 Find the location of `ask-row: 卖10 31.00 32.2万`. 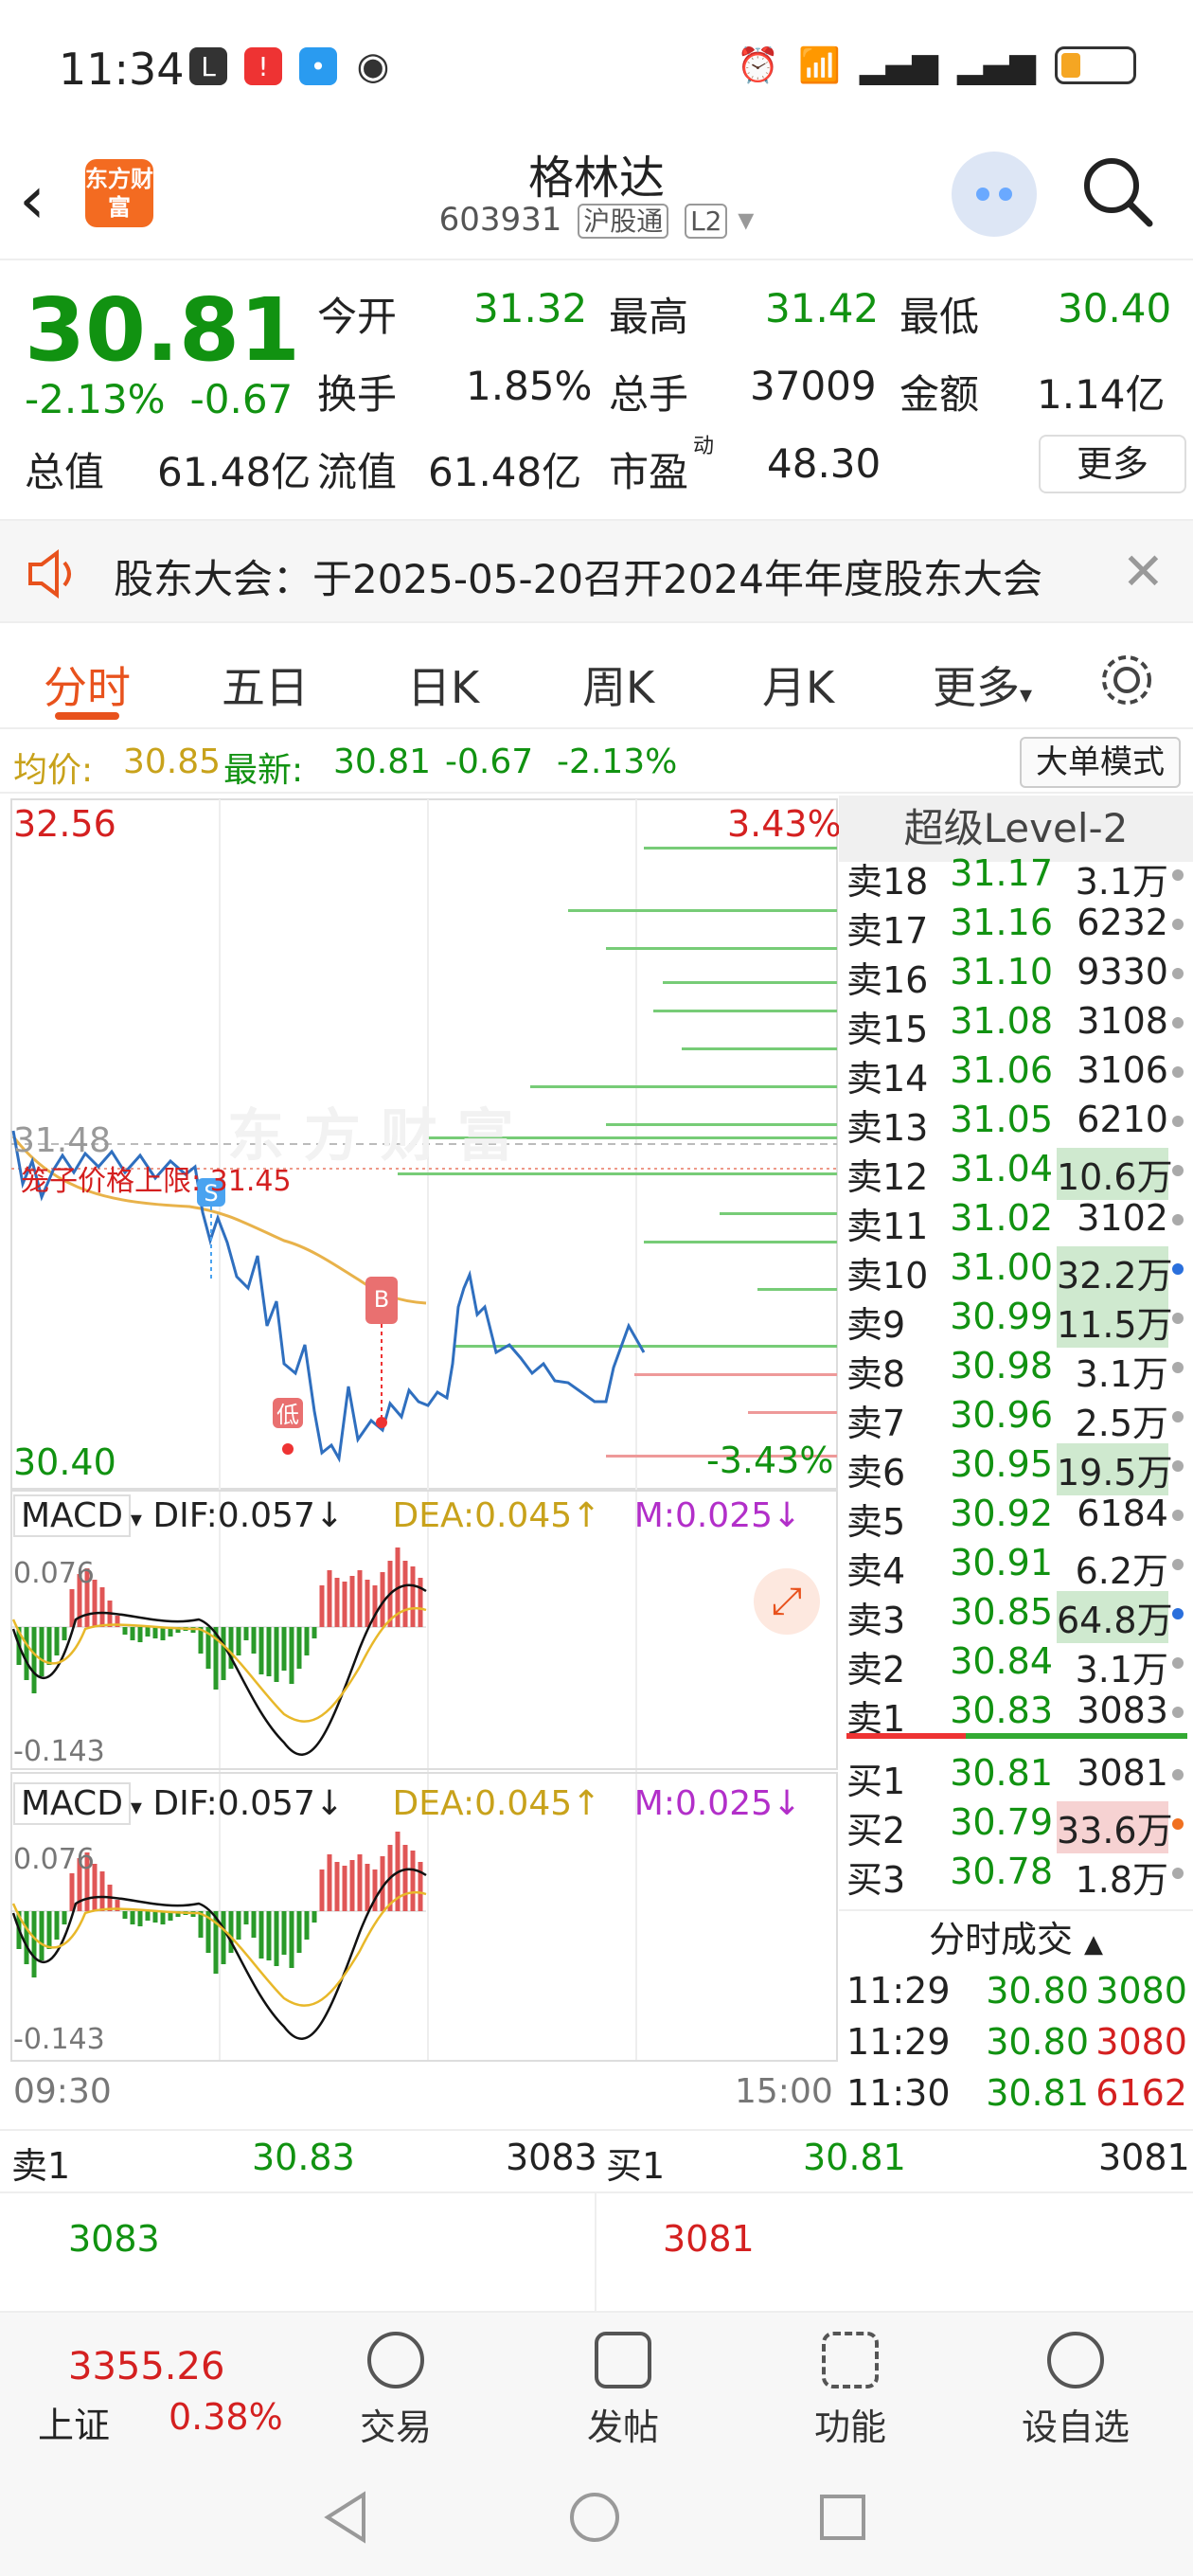

ask-row: 卖10 31.00 32.2万 is located at coordinates (1016, 1272).